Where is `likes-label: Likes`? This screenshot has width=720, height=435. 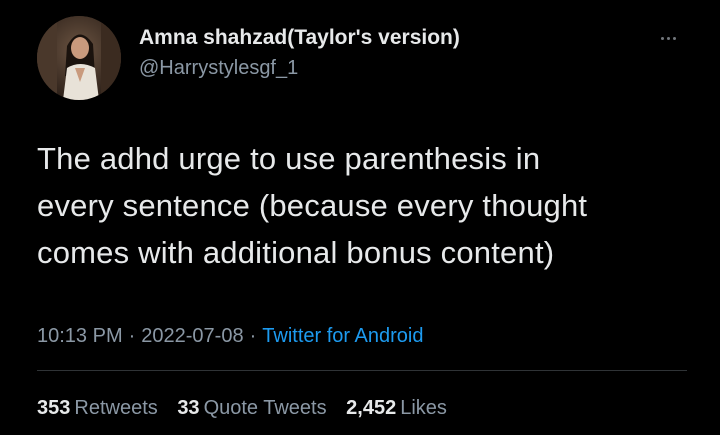
likes-label: Likes is located at coordinates (423, 408).